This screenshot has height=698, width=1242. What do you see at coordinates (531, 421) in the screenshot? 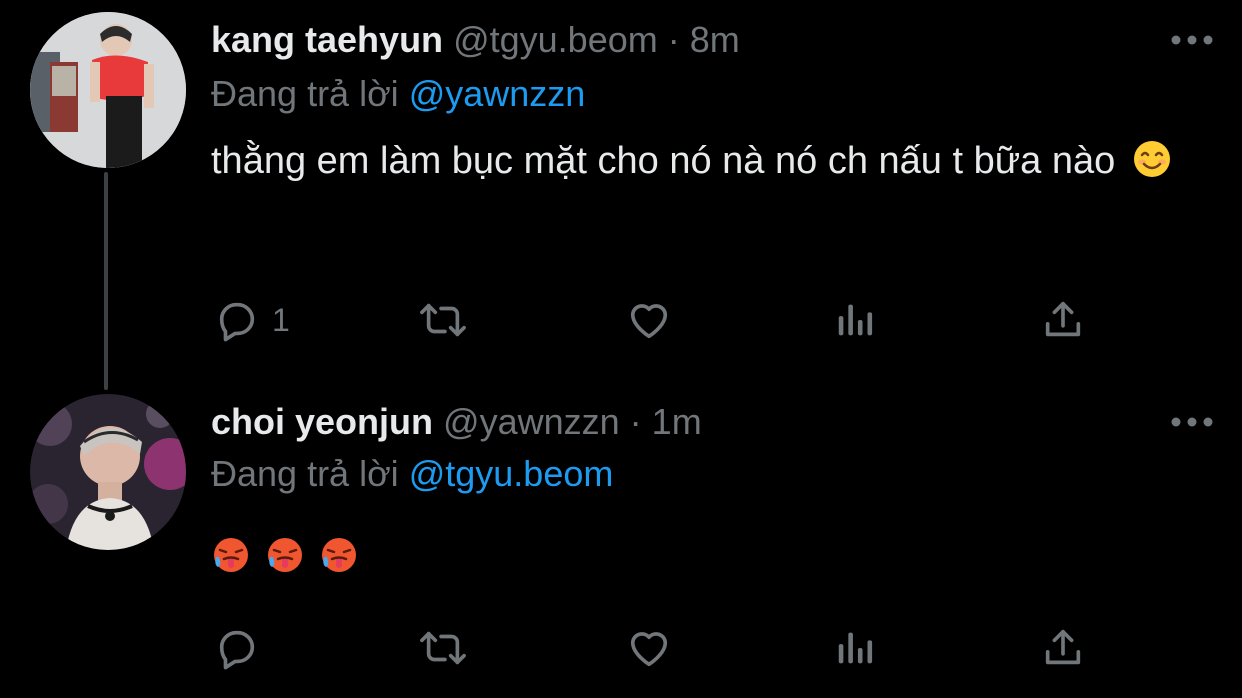
I see `user-handle: @yawnzzn` at bounding box center [531, 421].